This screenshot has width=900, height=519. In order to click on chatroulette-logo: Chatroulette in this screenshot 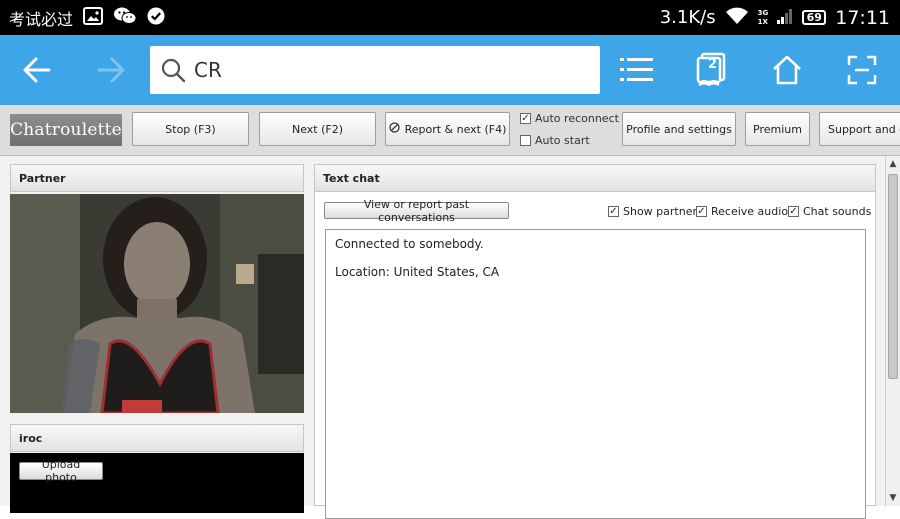, I will do `click(66, 130)`.